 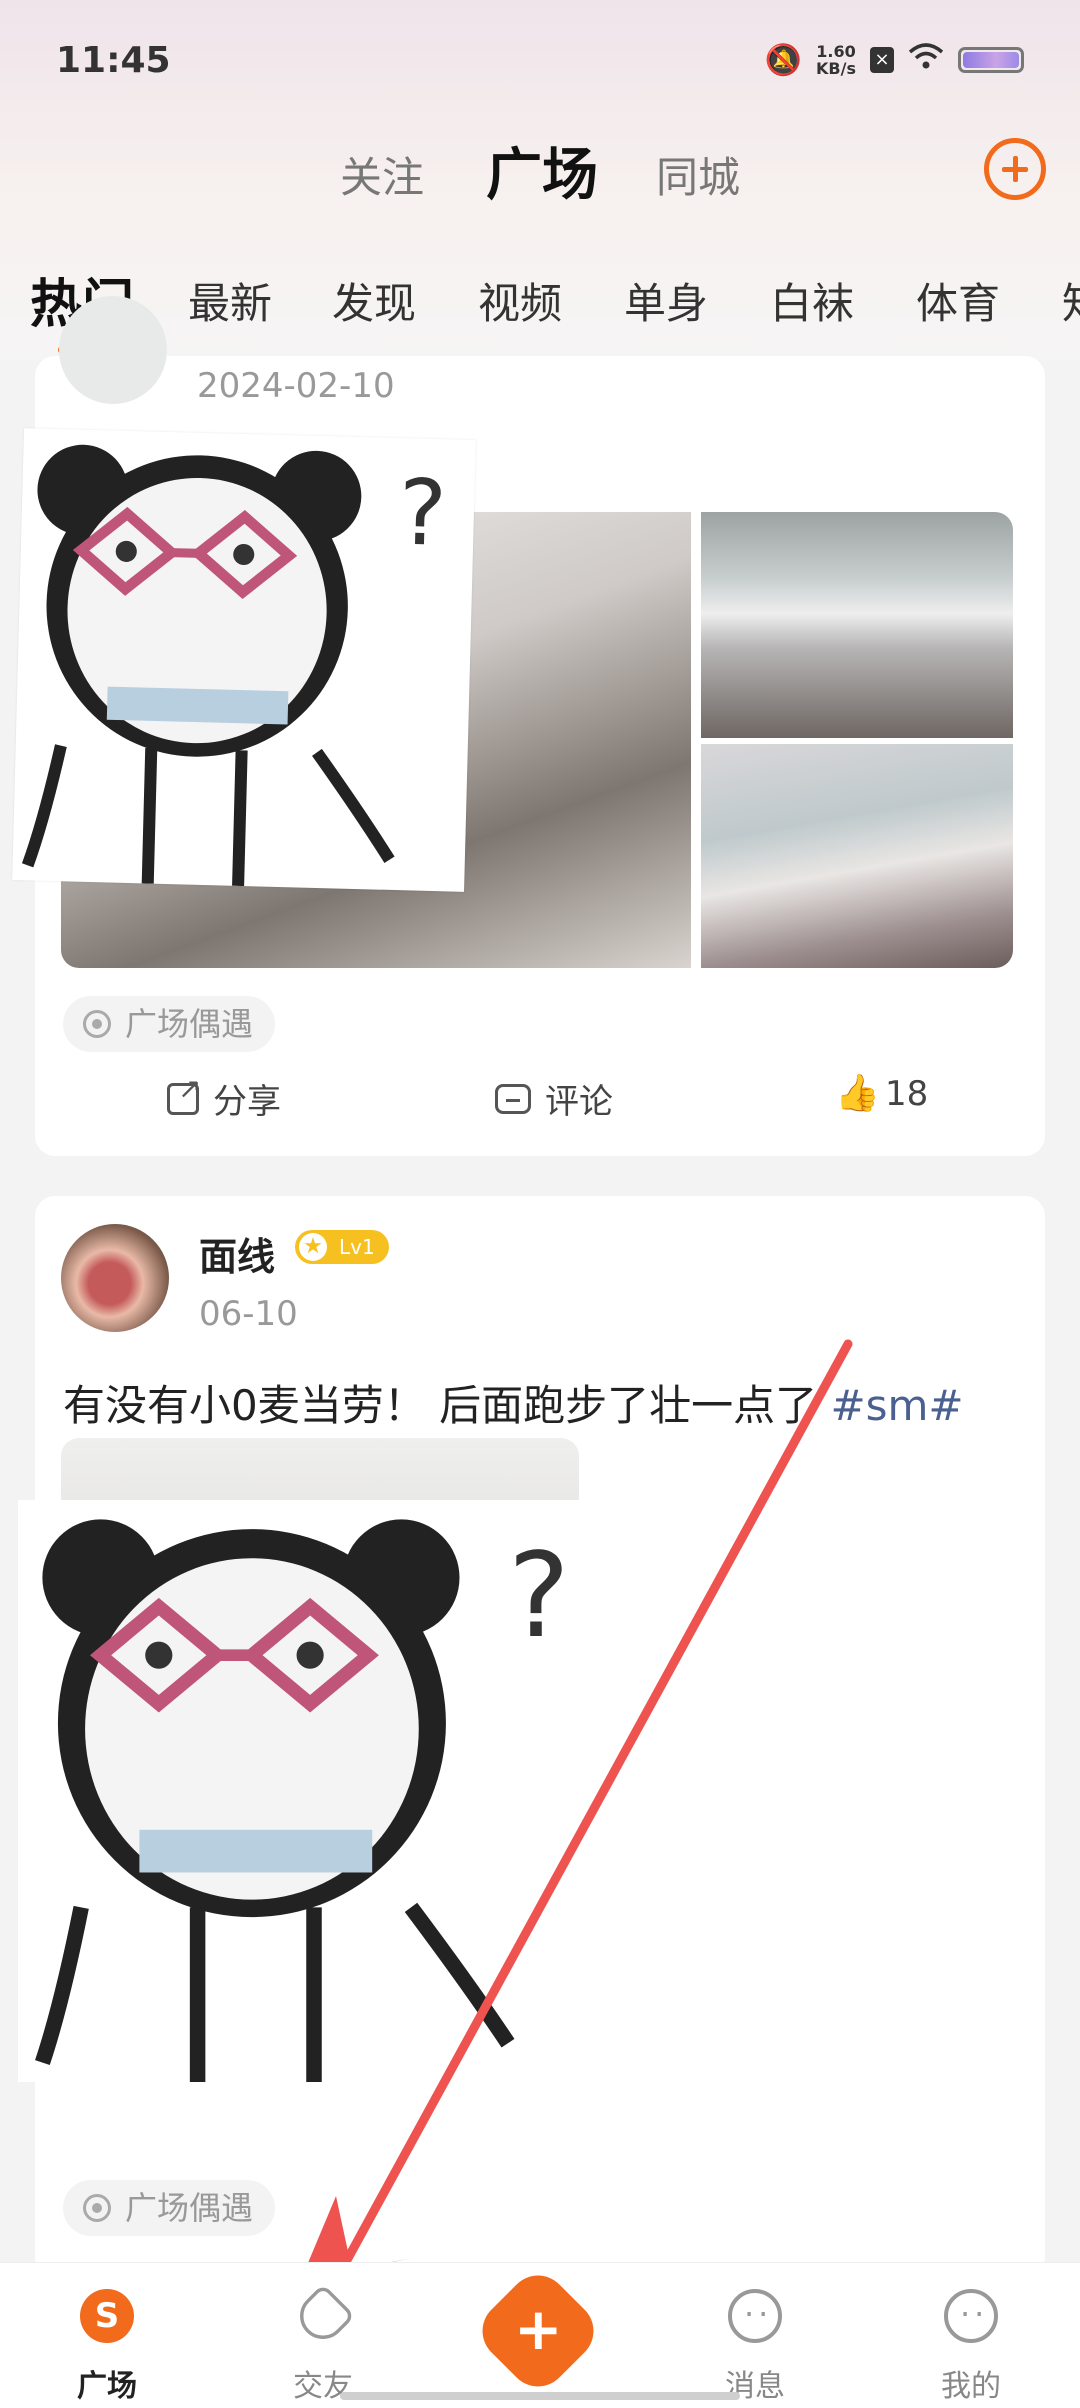 I want to click on star-icon: ★, so click(x=313, y=1247).